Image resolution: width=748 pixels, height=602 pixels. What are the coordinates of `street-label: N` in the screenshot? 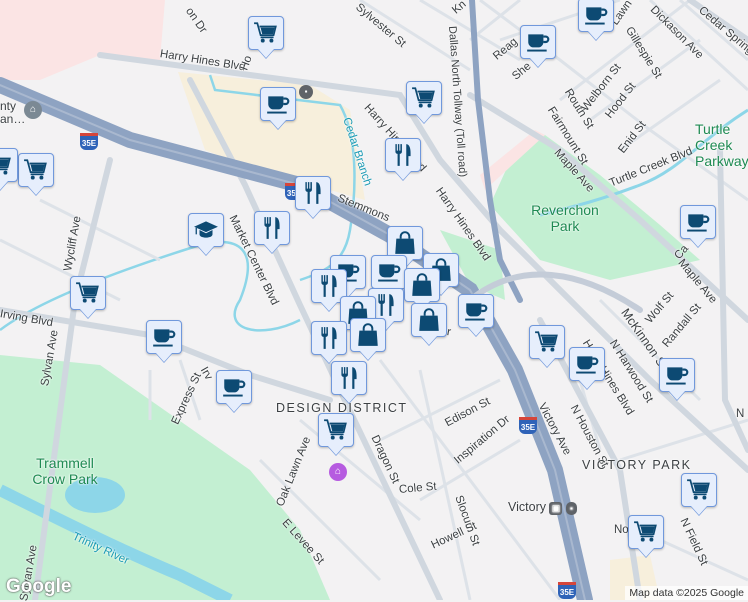 It's located at (740, 414).